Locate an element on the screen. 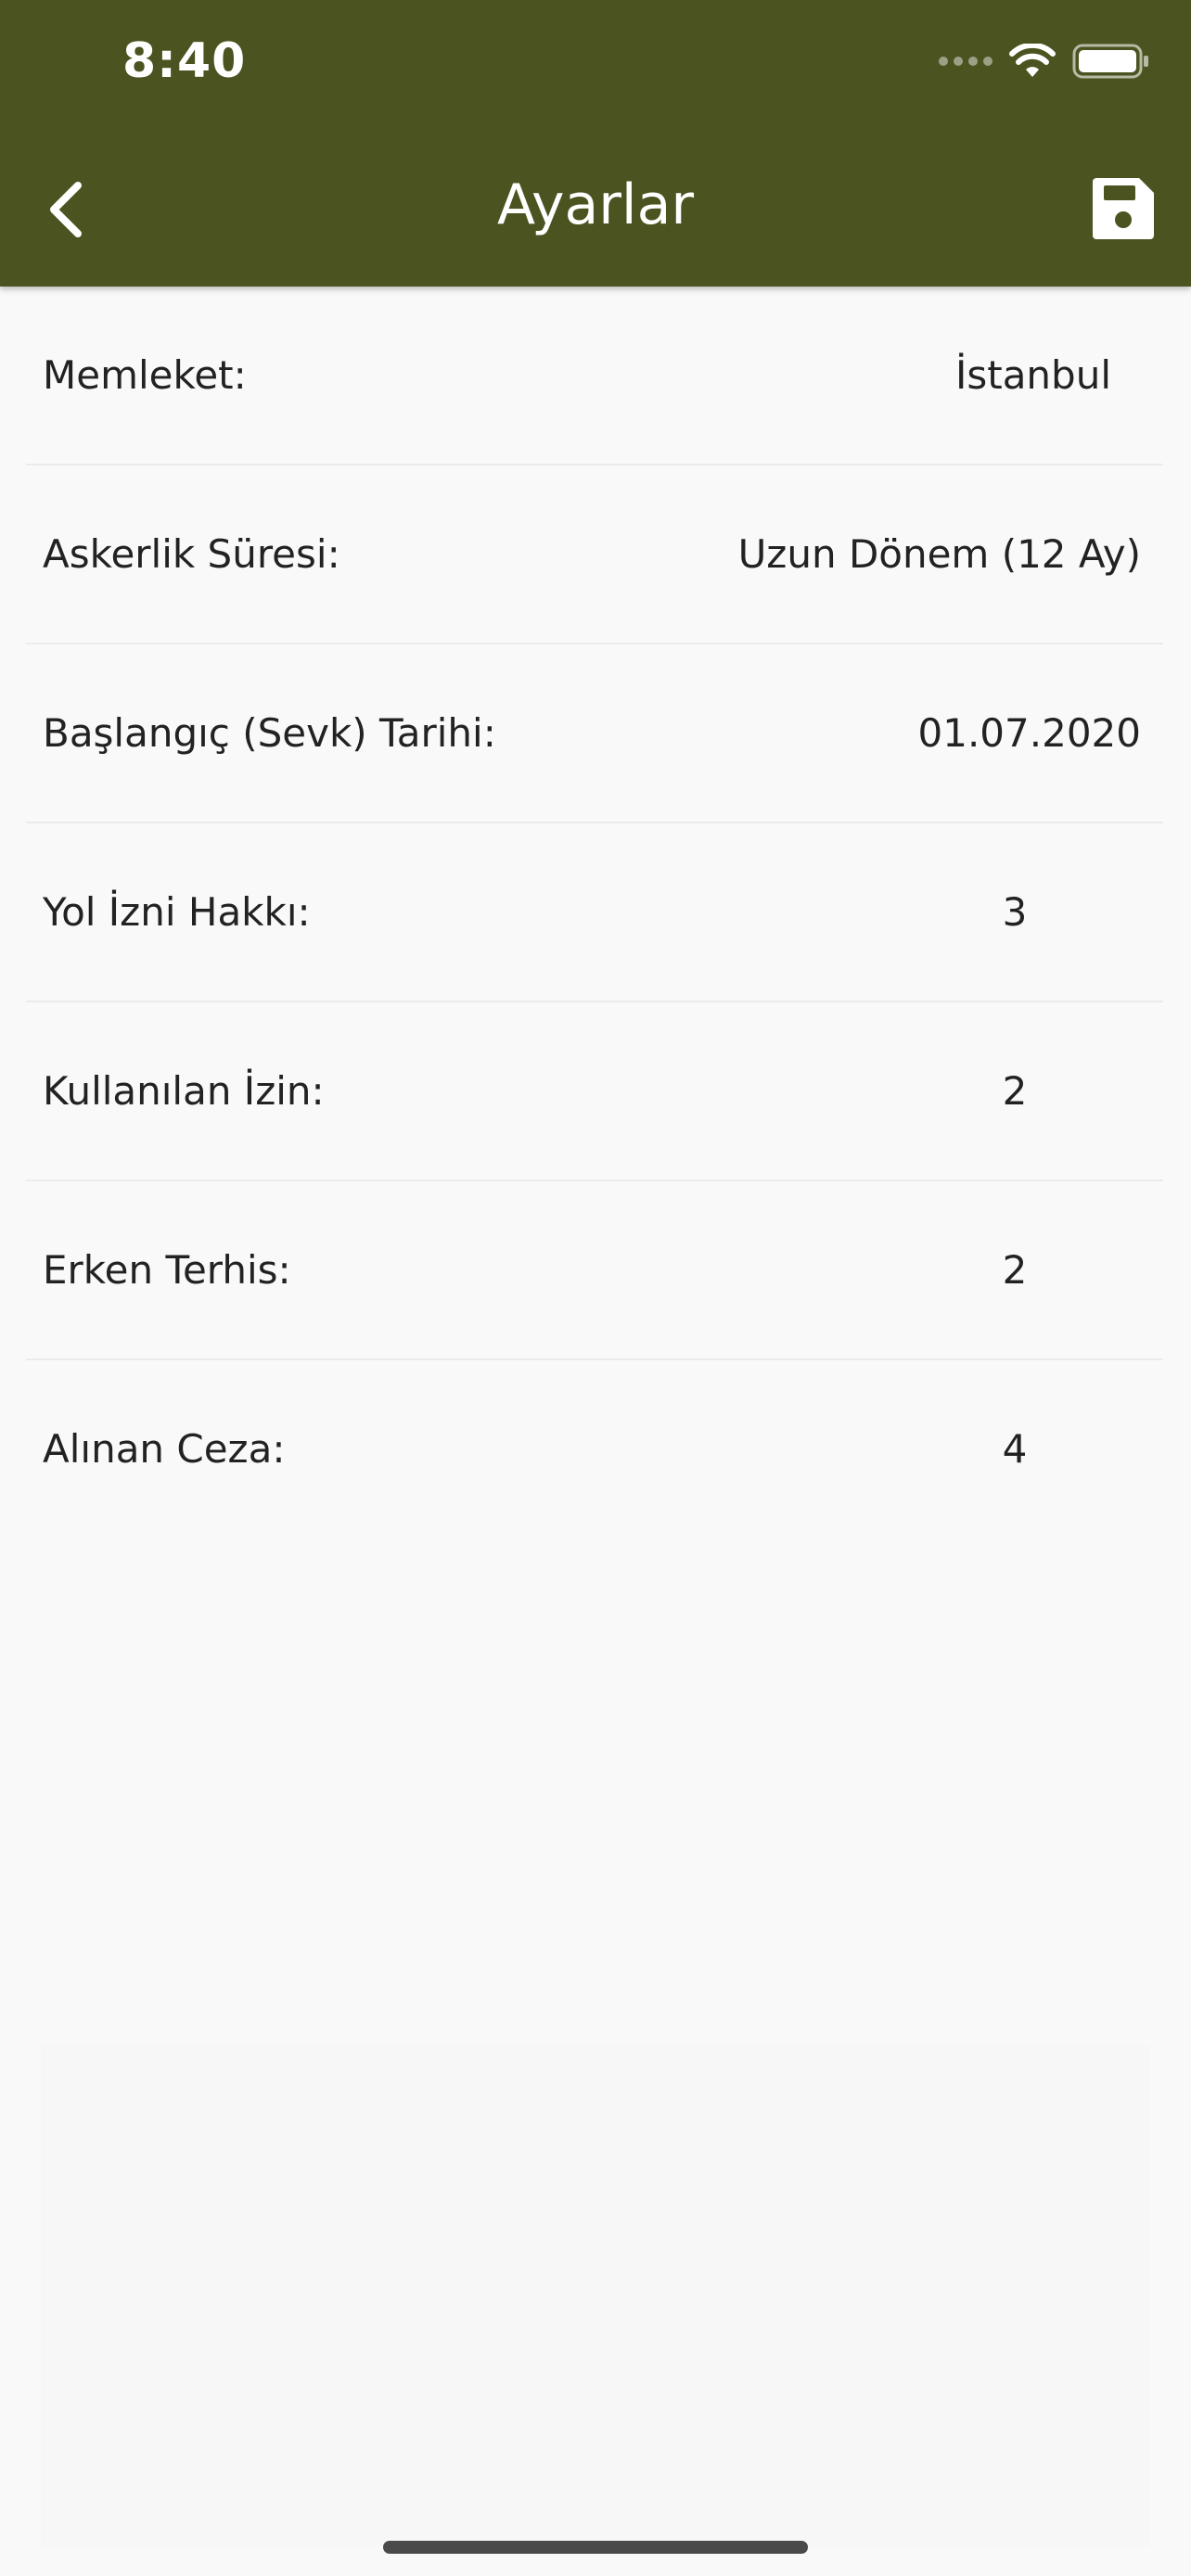  header-bar: 8:40 Ayarlar is located at coordinates (595, 144).